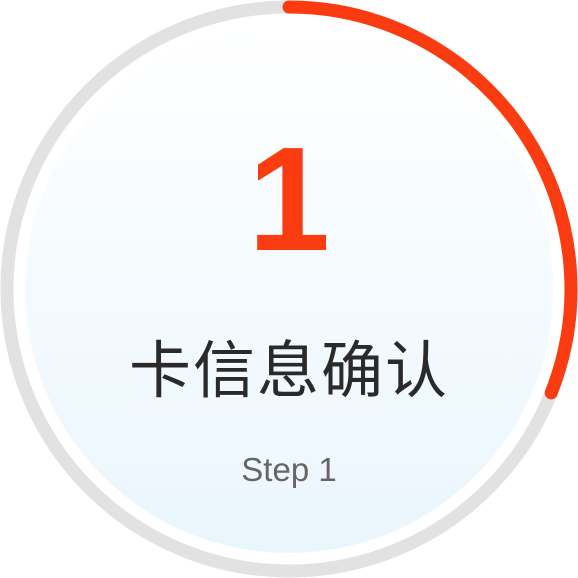 This screenshot has width=578, height=578. I want to click on step-caption: Step 1, so click(289, 469).